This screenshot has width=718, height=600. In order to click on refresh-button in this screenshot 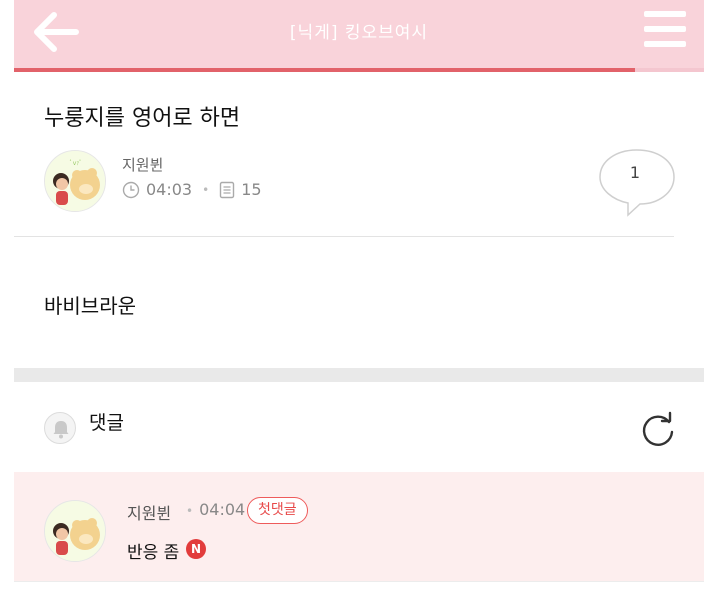, I will do `click(658, 430)`.